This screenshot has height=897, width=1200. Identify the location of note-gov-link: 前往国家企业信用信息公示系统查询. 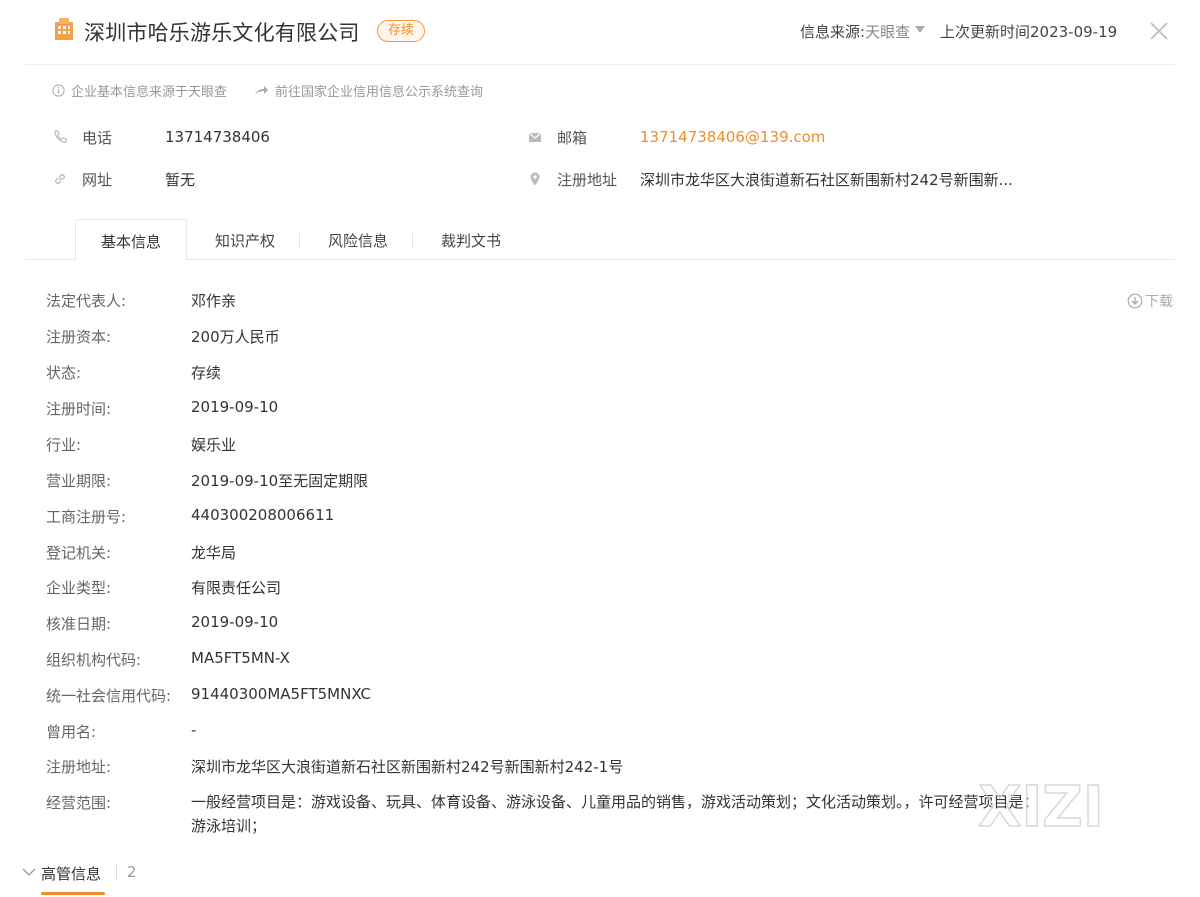
(368, 90).